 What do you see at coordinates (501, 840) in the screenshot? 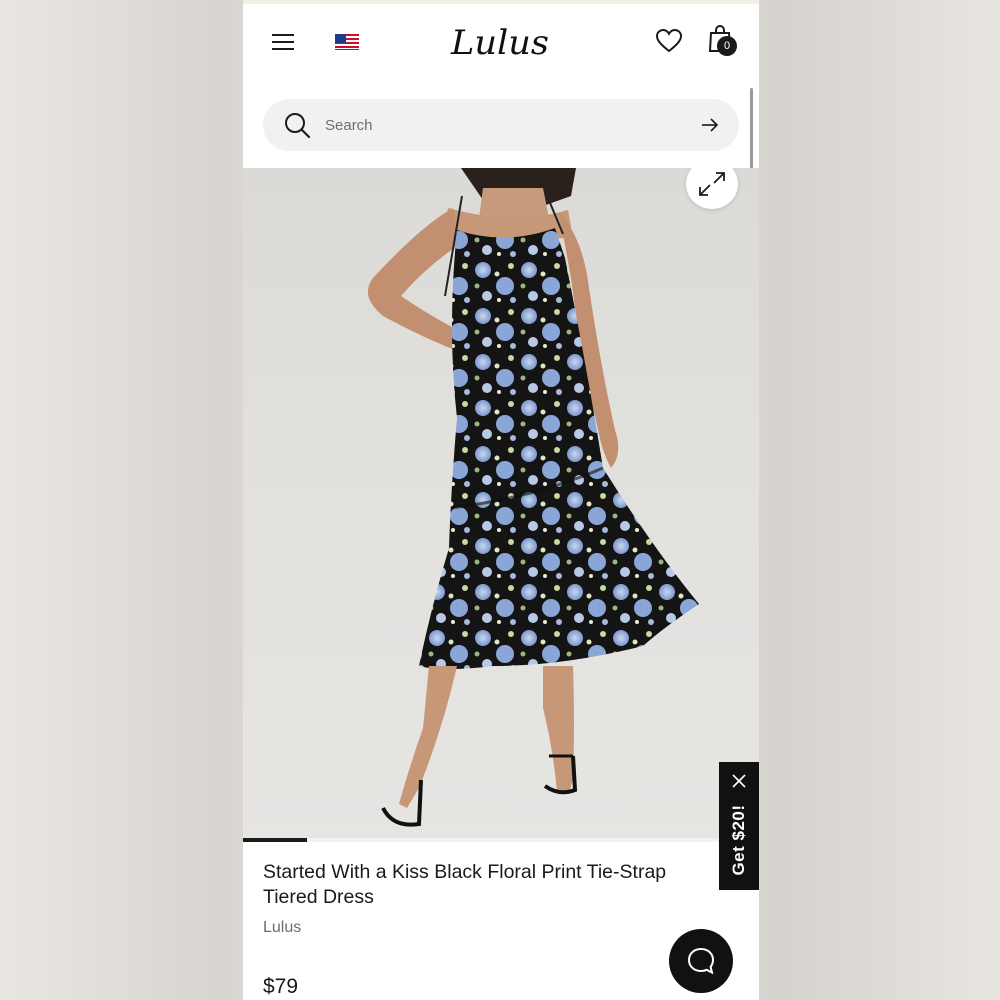
I see `image-carousel-indicator` at bounding box center [501, 840].